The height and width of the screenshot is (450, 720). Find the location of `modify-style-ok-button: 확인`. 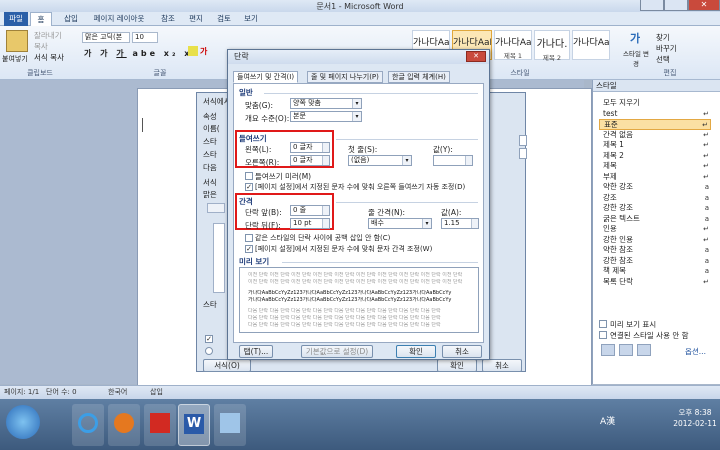

modify-style-ok-button: 확인 is located at coordinates (457, 365).